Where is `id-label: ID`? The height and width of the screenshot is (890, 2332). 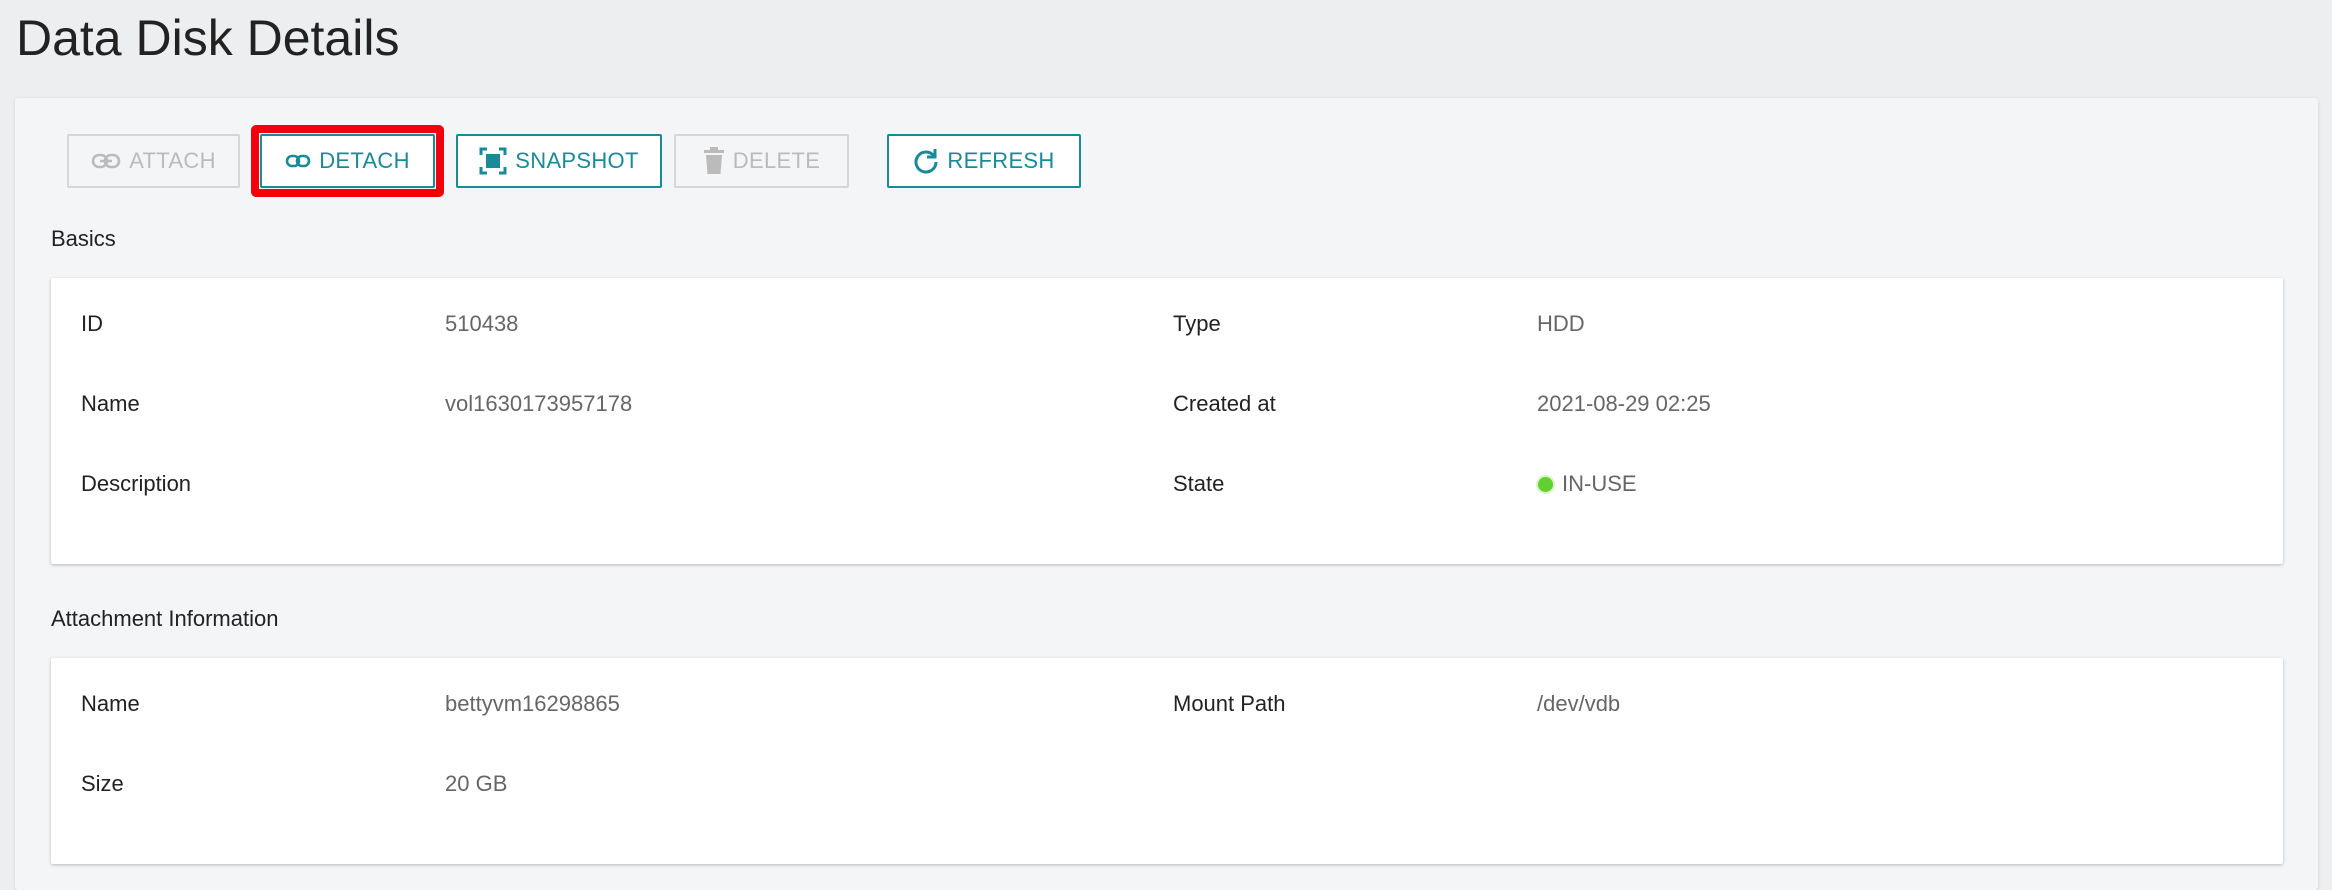 id-label: ID is located at coordinates (92, 323).